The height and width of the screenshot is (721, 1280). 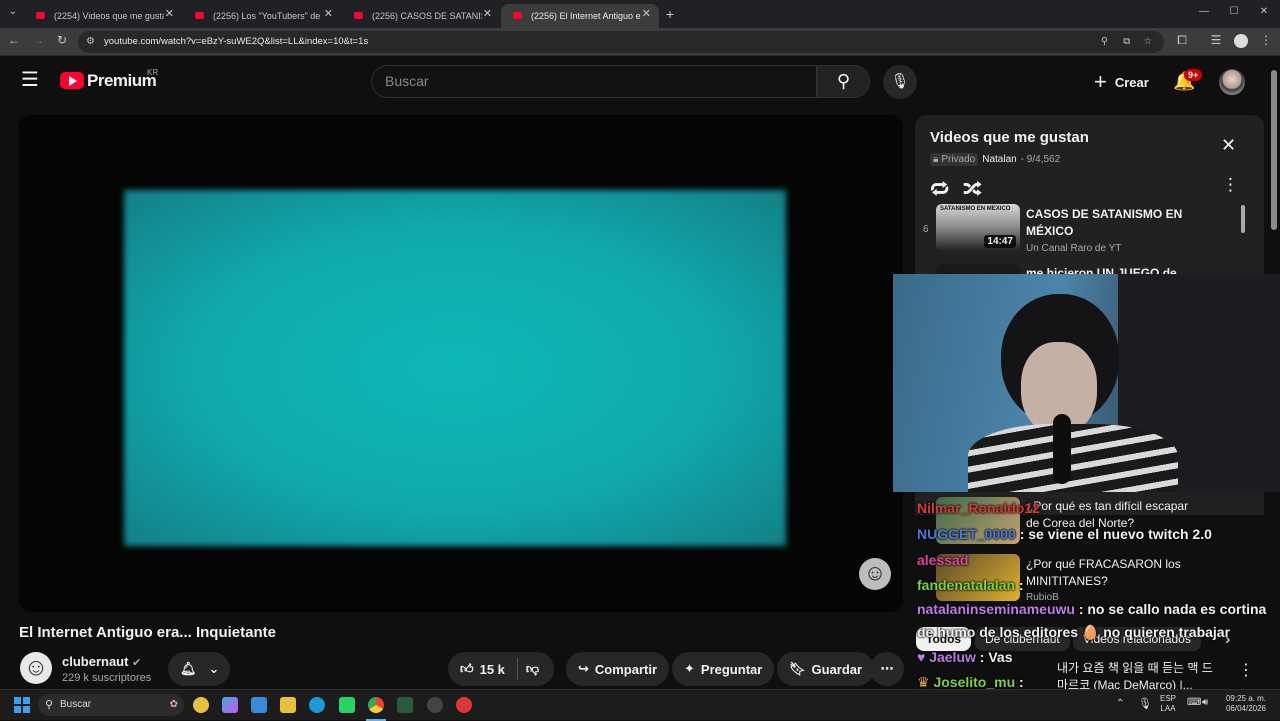 I want to click on search-button: ⚲, so click(x=843, y=81).